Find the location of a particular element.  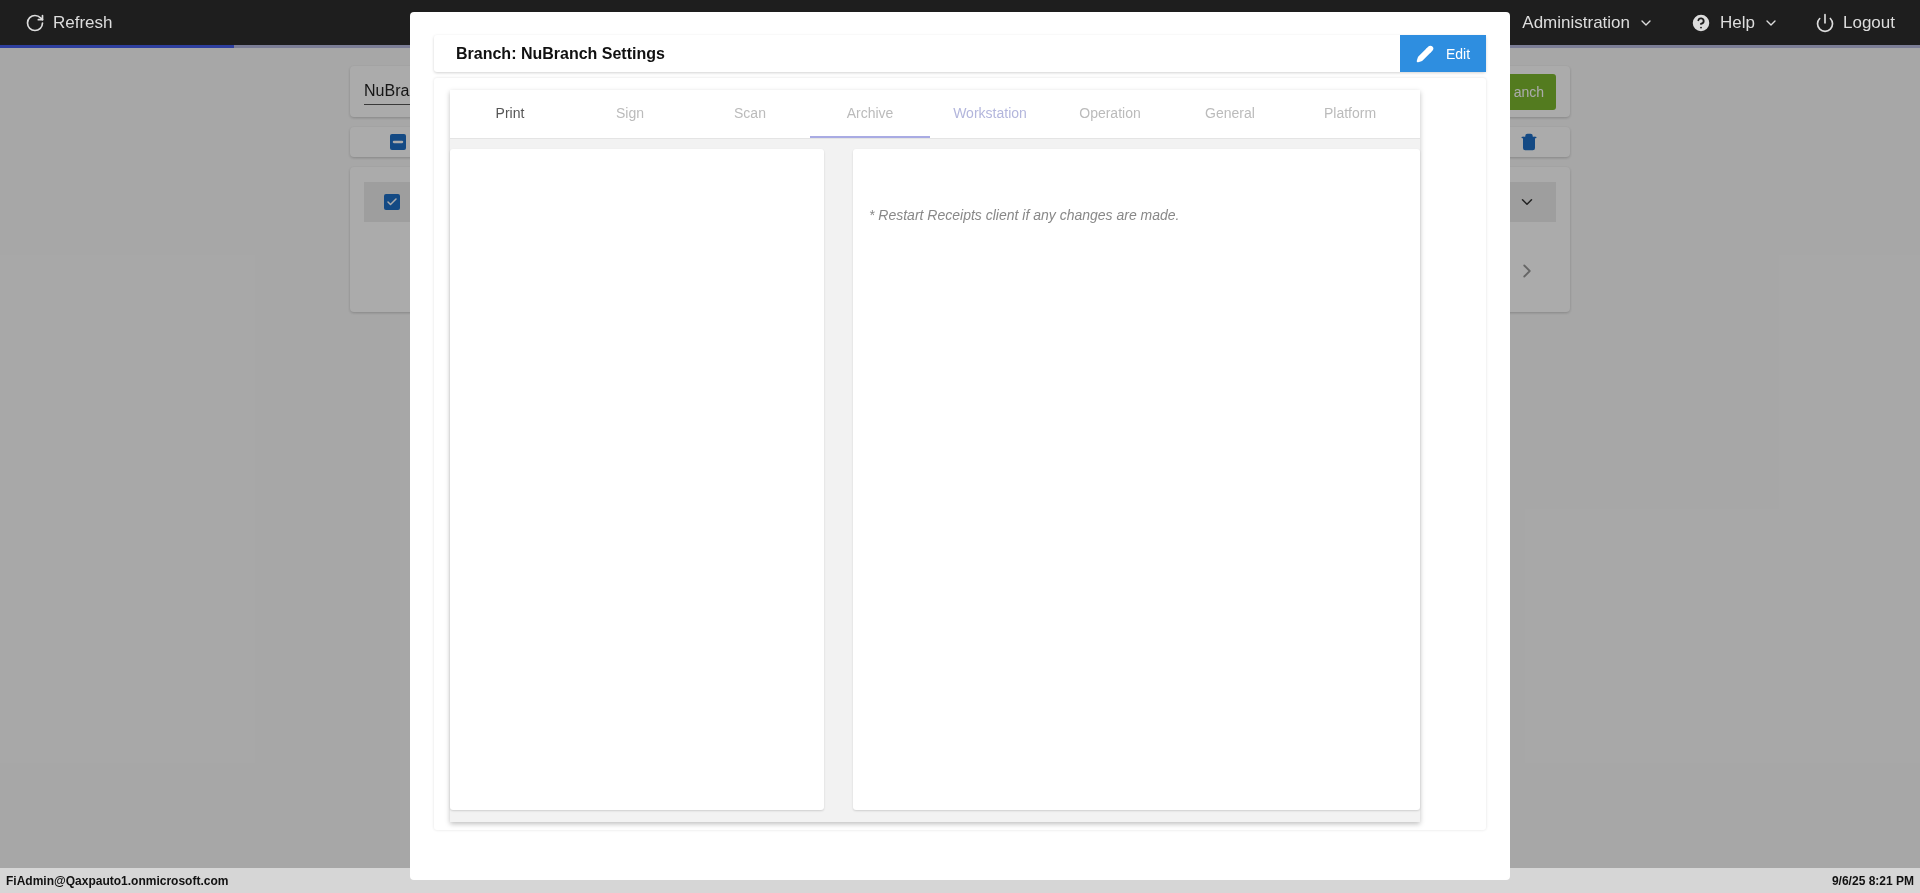

menu-item: Help is located at coordinates (1734, 22).